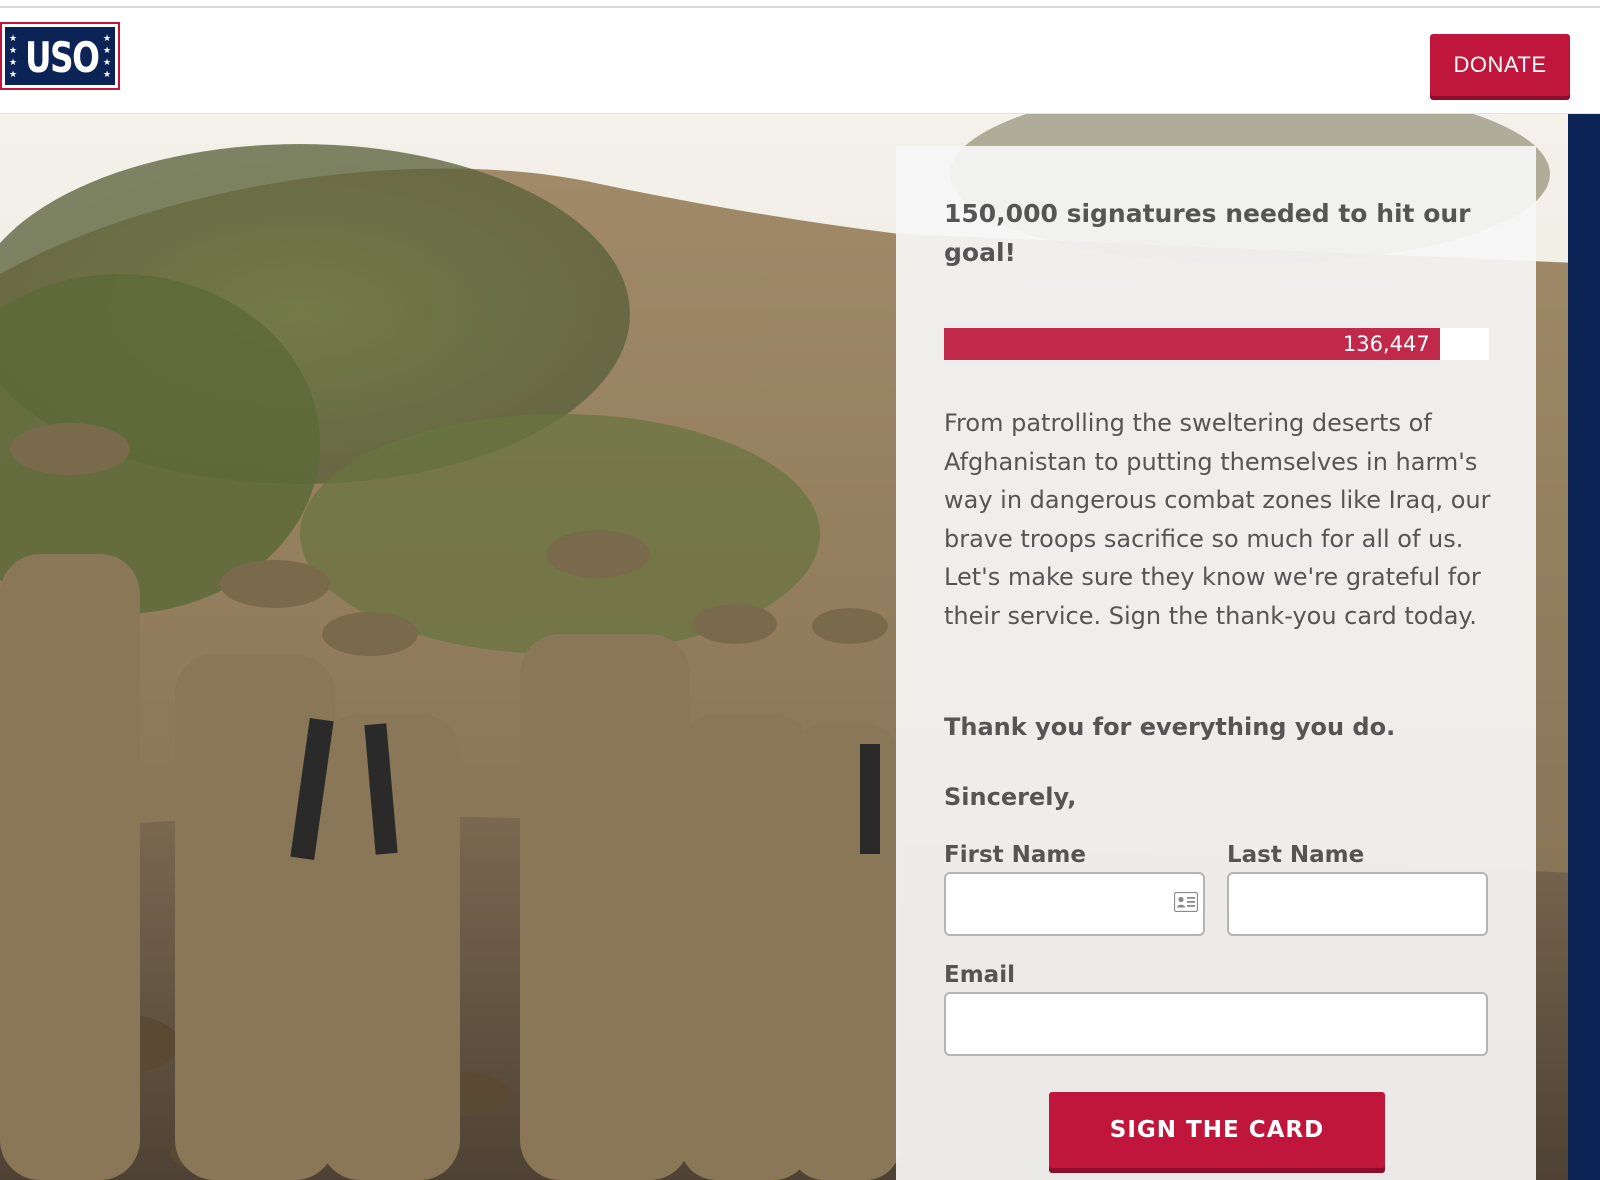  Describe the element at coordinates (107, 57) in the screenshot. I see `logo-stars-right: ★ ★ ★ ★` at that location.